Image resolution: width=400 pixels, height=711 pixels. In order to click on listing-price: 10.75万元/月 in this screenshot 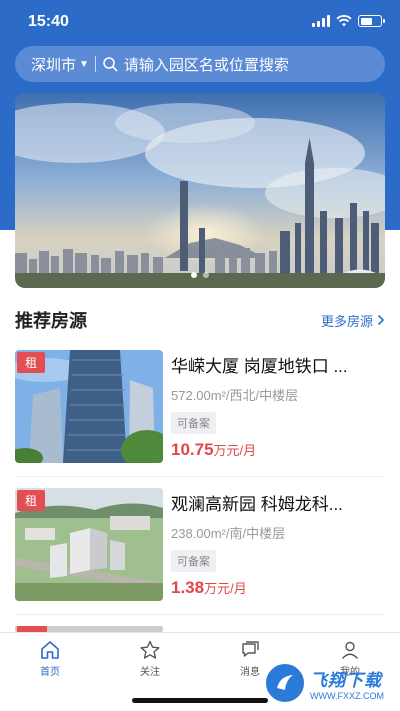, I will do `click(278, 450)`.